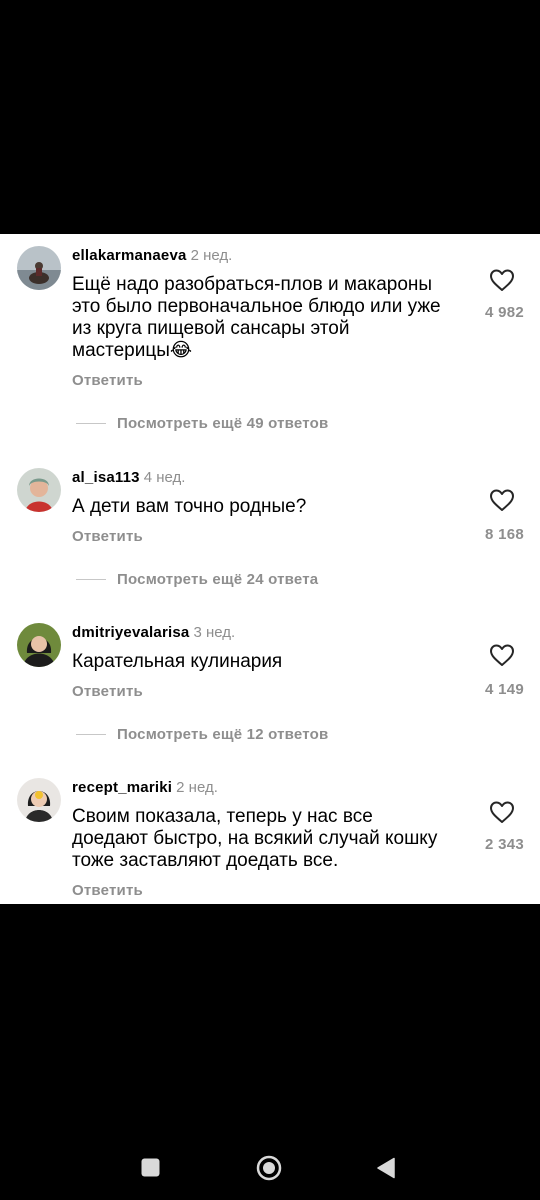 The height and width of the screenshot is (1200, 540). Describe the element at coordinates (129, 255) in the screenshot. I see `username: ellakarmanaeva` at that location.